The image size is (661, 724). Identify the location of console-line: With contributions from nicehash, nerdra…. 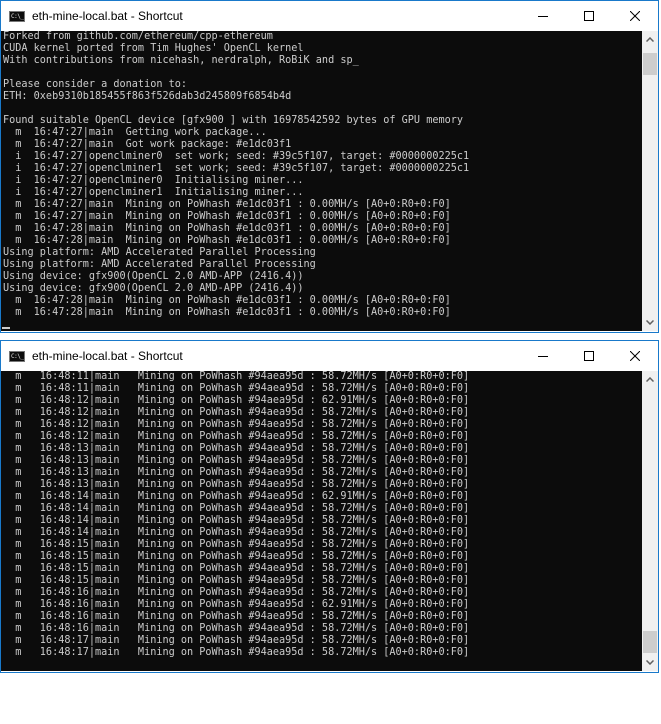
(181, 60).